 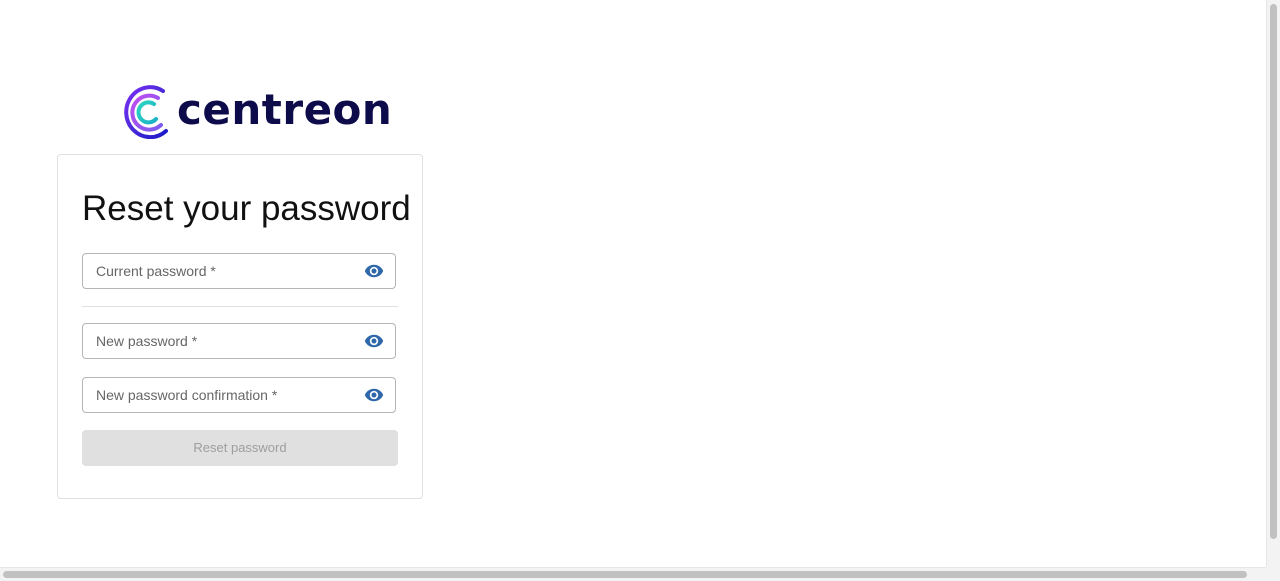 What do you see at coordinates (239, 271) in the screenshot?
I see `current-password-field: Current password *` at bounding box center [239, 271].